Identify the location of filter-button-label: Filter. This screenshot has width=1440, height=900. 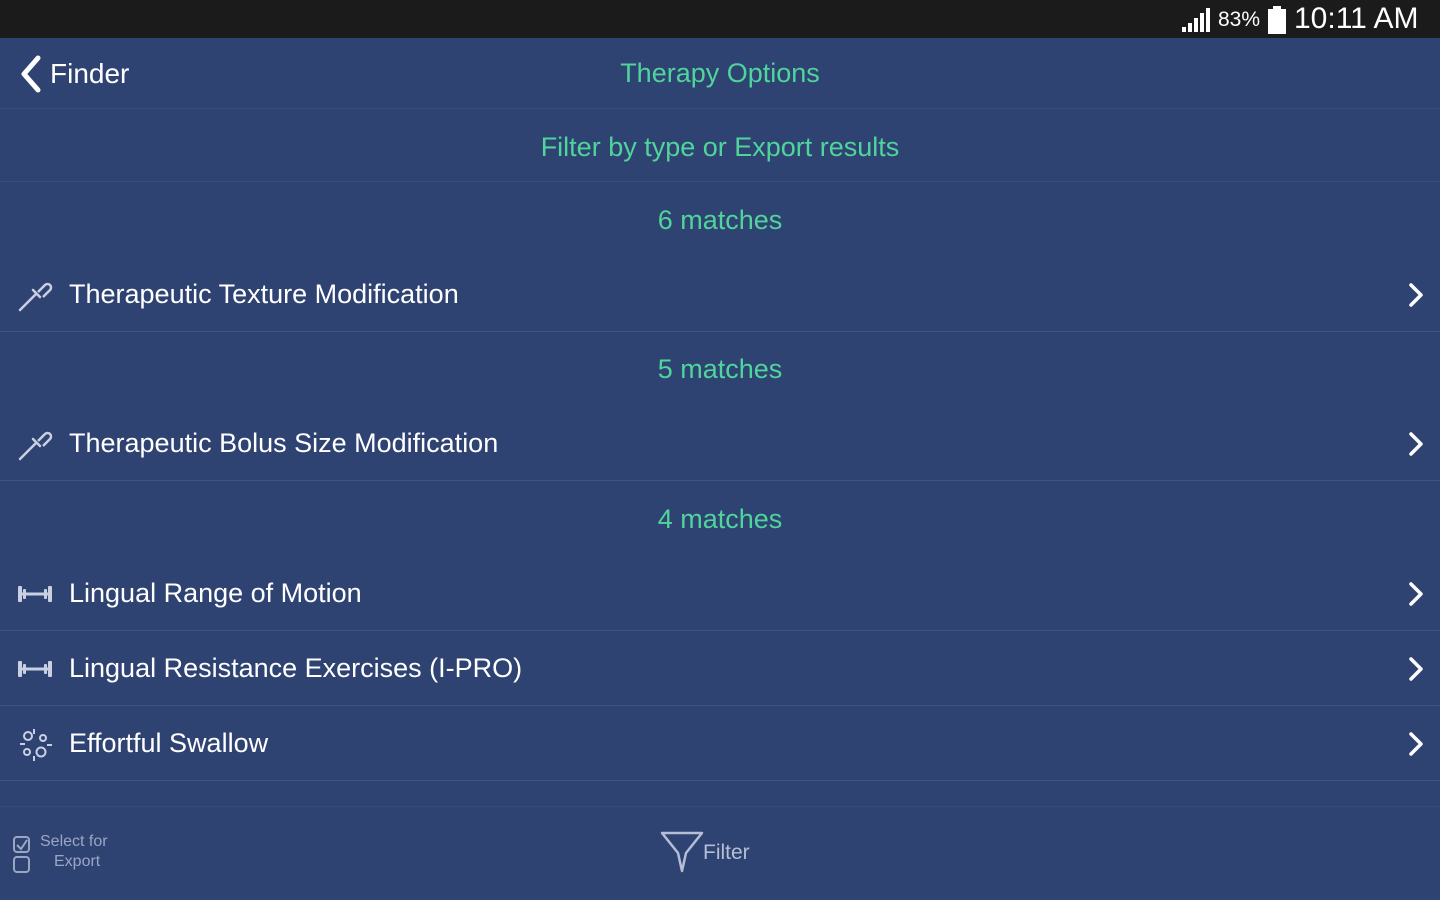
(726, 852).